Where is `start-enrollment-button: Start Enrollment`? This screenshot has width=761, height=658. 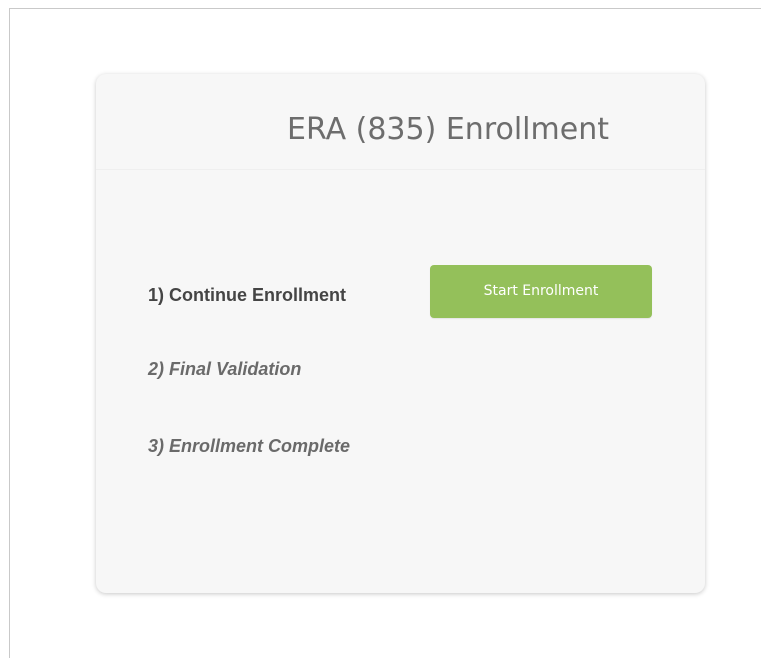 start-enrollment-button: Start Enrollment is located at coordinates (541, 291).